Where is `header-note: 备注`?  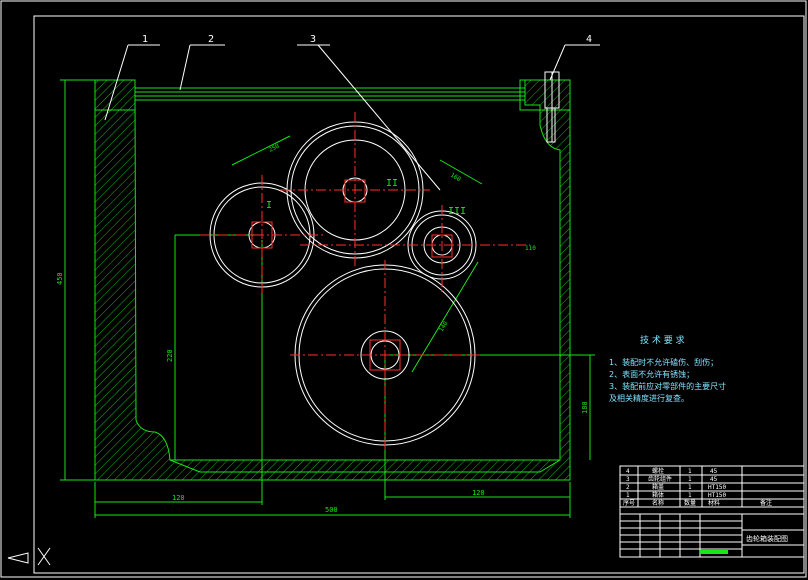
header-note: 备注 is located at coordinates (766, 503).